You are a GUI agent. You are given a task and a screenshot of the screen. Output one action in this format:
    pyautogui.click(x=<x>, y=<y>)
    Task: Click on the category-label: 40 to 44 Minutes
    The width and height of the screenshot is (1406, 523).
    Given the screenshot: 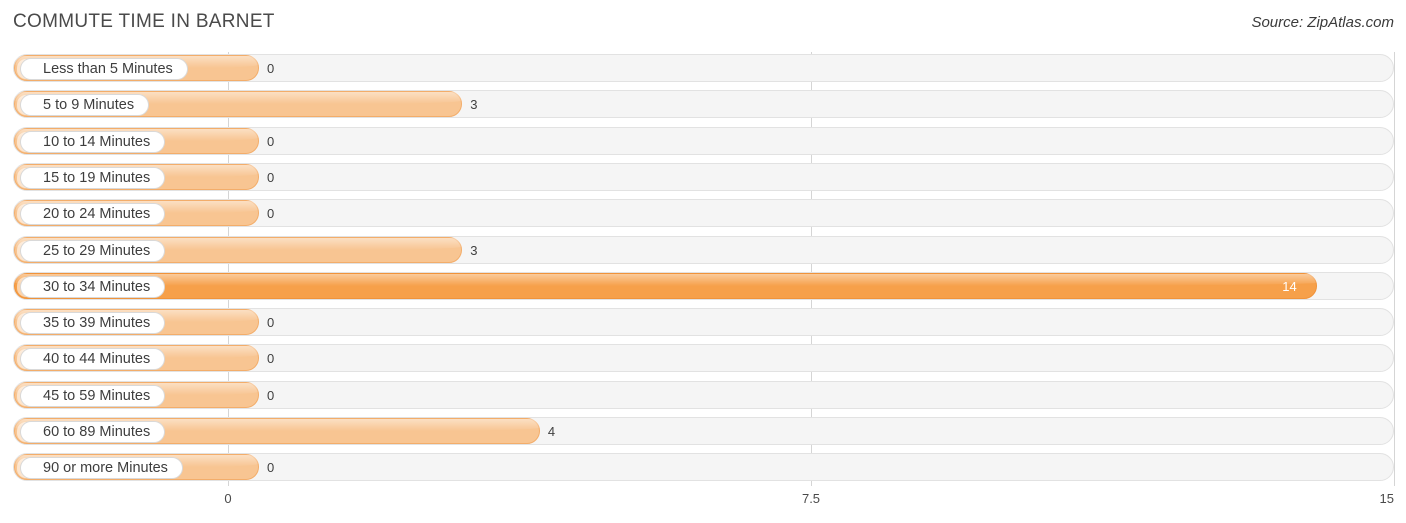 What is the action you would take?
    pyautogui.click(x=93, y=359)
    